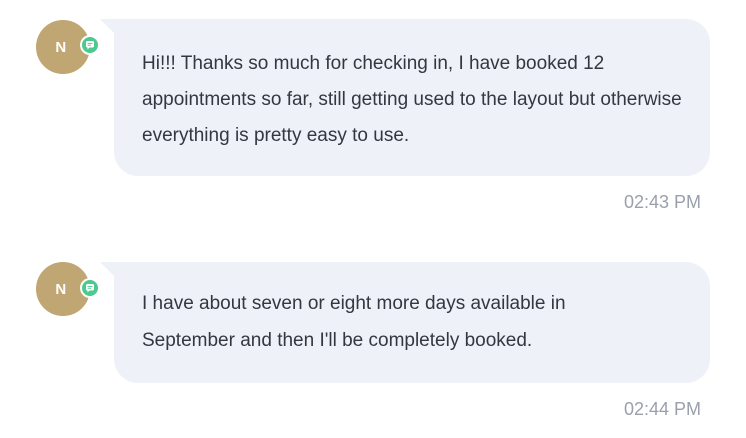 Image resolution: width=746 pixels, height=438 pixels. I want to click on message-timestamp: 02:43 PM, so click(662, 202).